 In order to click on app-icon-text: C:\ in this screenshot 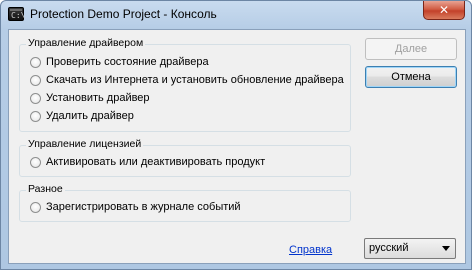, I will do `click(18, 15)`.